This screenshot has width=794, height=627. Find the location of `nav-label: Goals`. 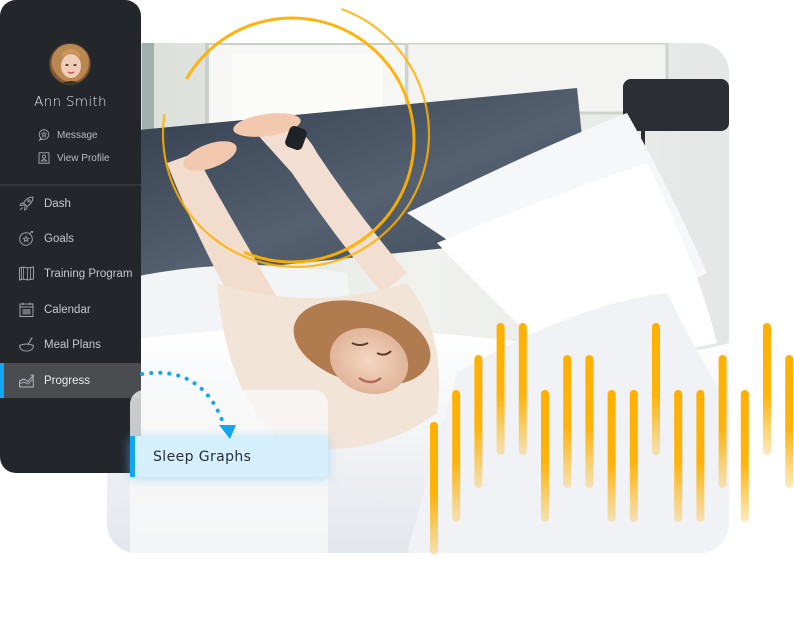

nav-label: Goals is located at coordinates (59, 238).